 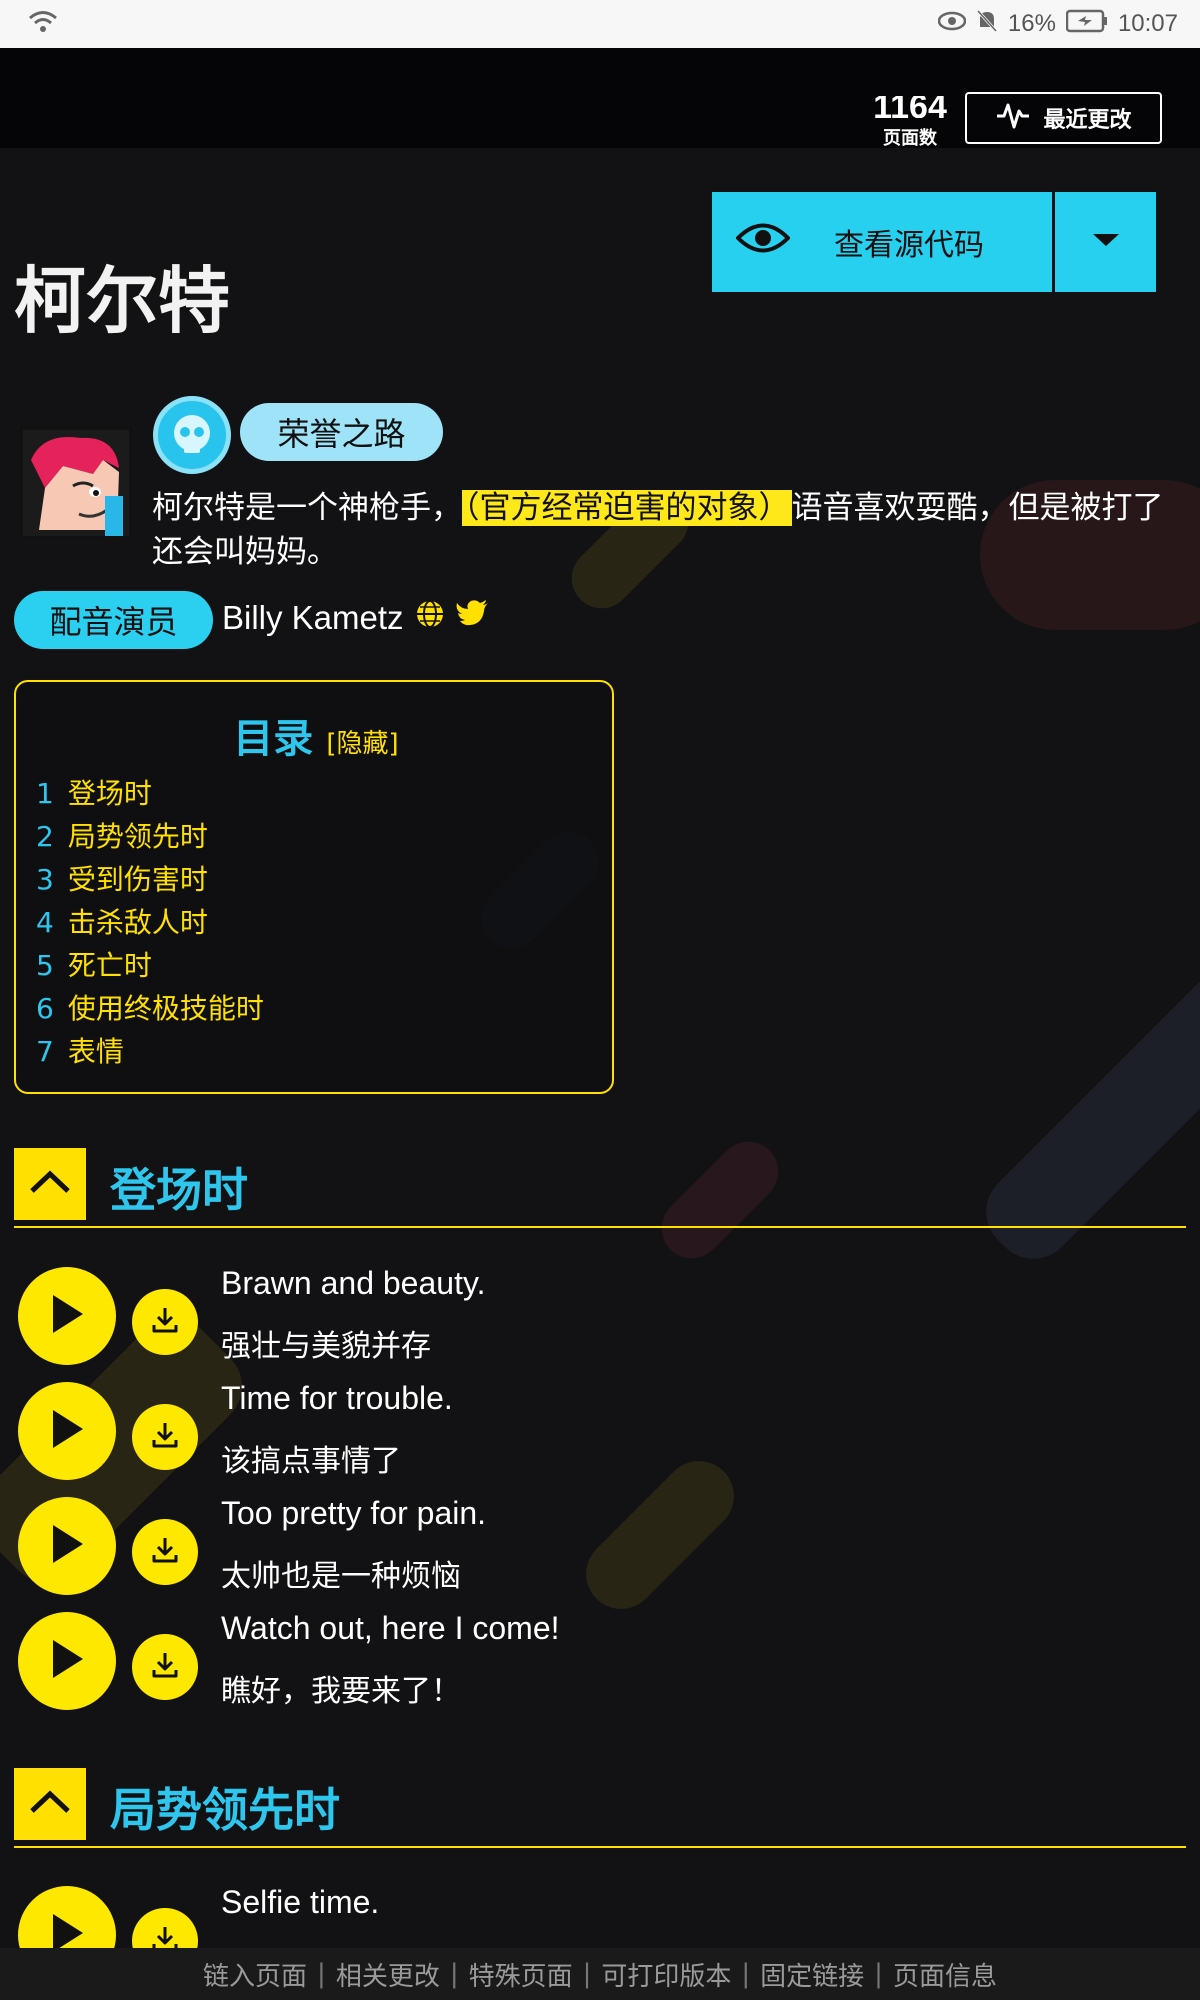 I want to click on site-header: 1164 页面数 最近更改, so click(x=600, y=99).